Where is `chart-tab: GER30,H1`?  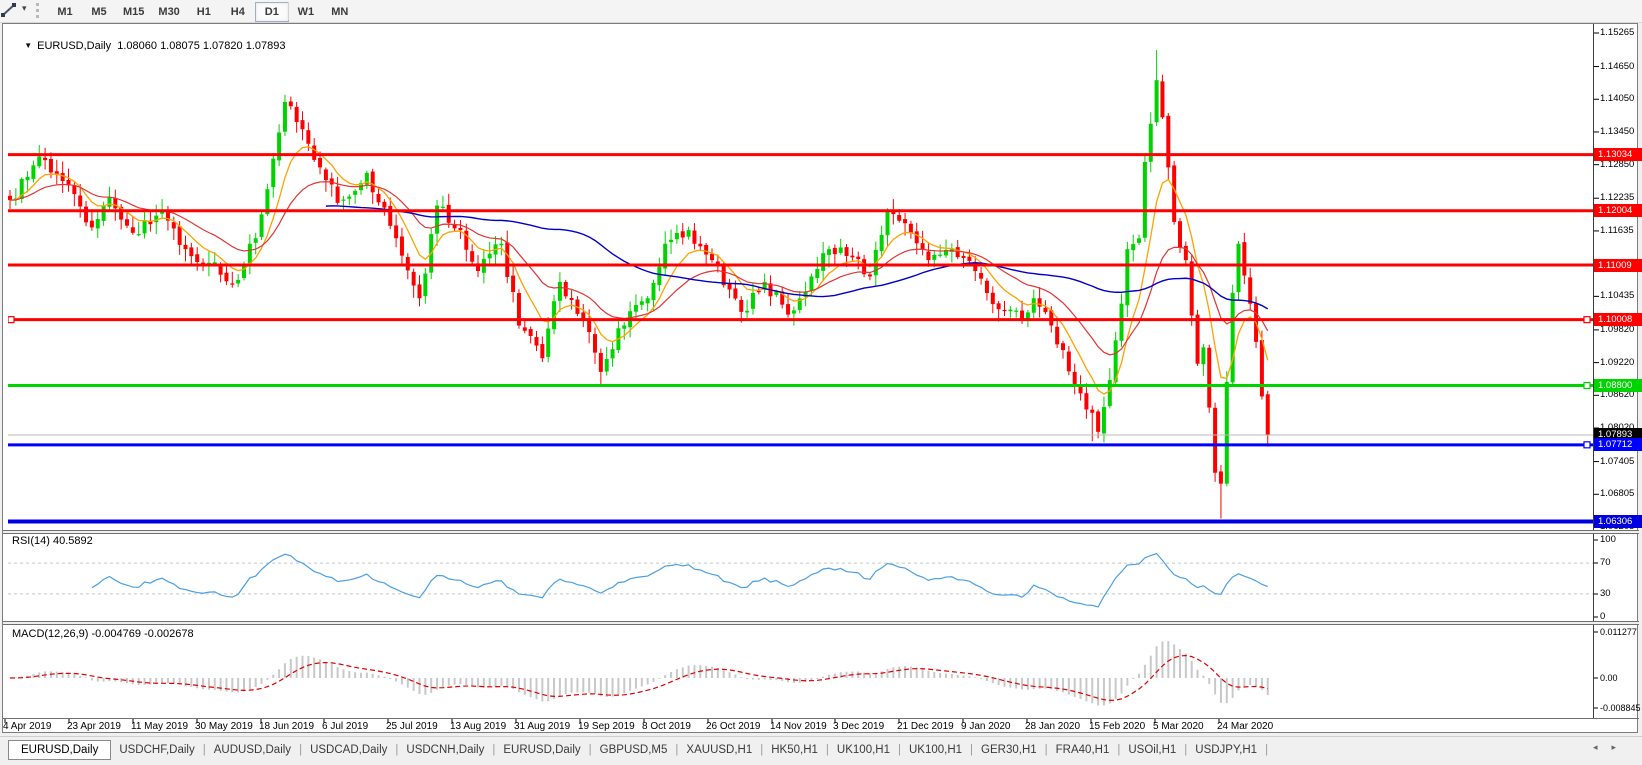 chart-tab: GER30,H1 is located at coordinates (1009, 750).